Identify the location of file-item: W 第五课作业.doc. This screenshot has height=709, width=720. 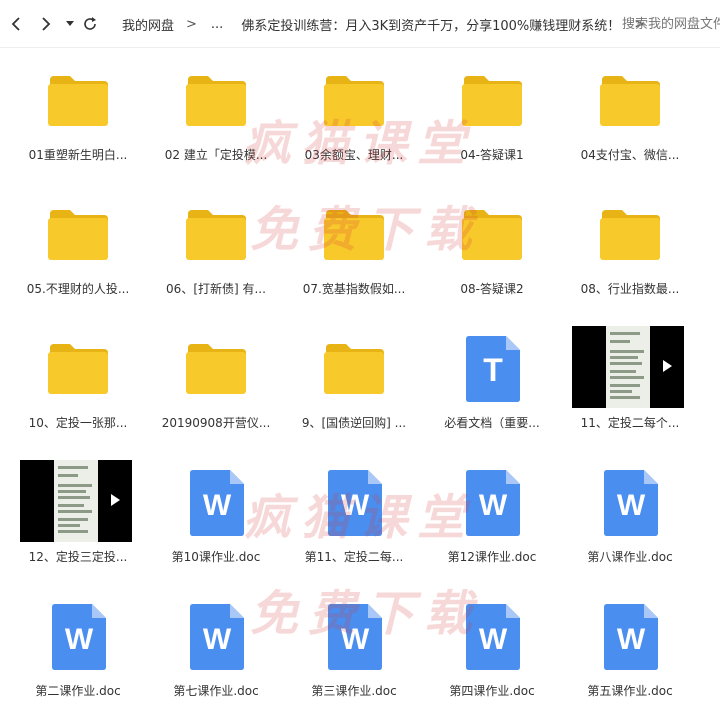
(630, 646).